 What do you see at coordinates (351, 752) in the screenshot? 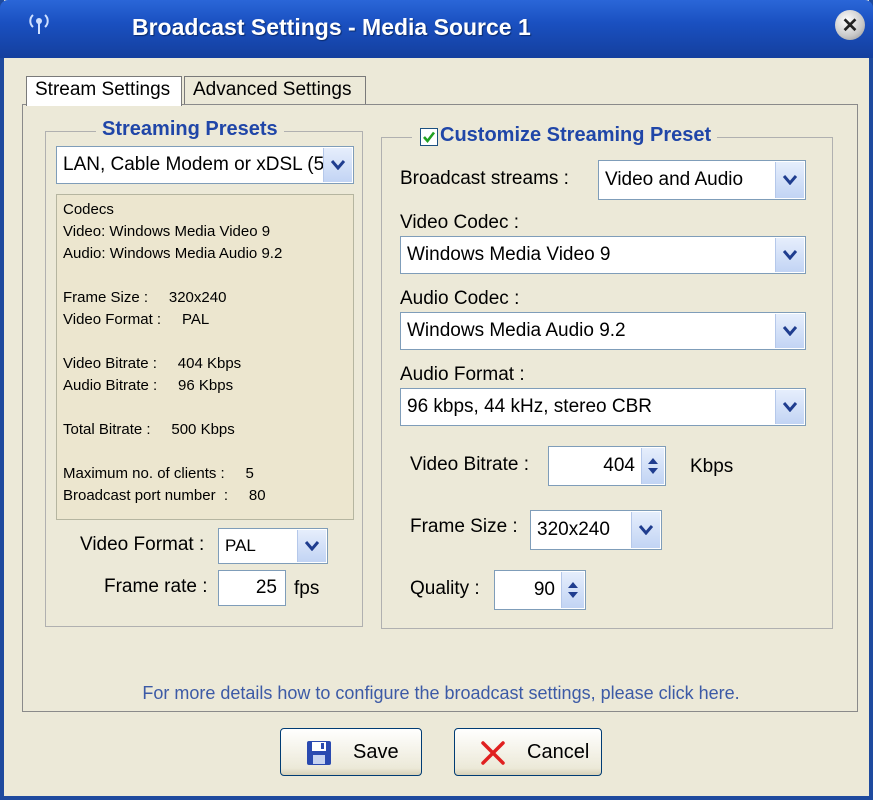
I see `save-button: Save` at bounding box center [351, 752].